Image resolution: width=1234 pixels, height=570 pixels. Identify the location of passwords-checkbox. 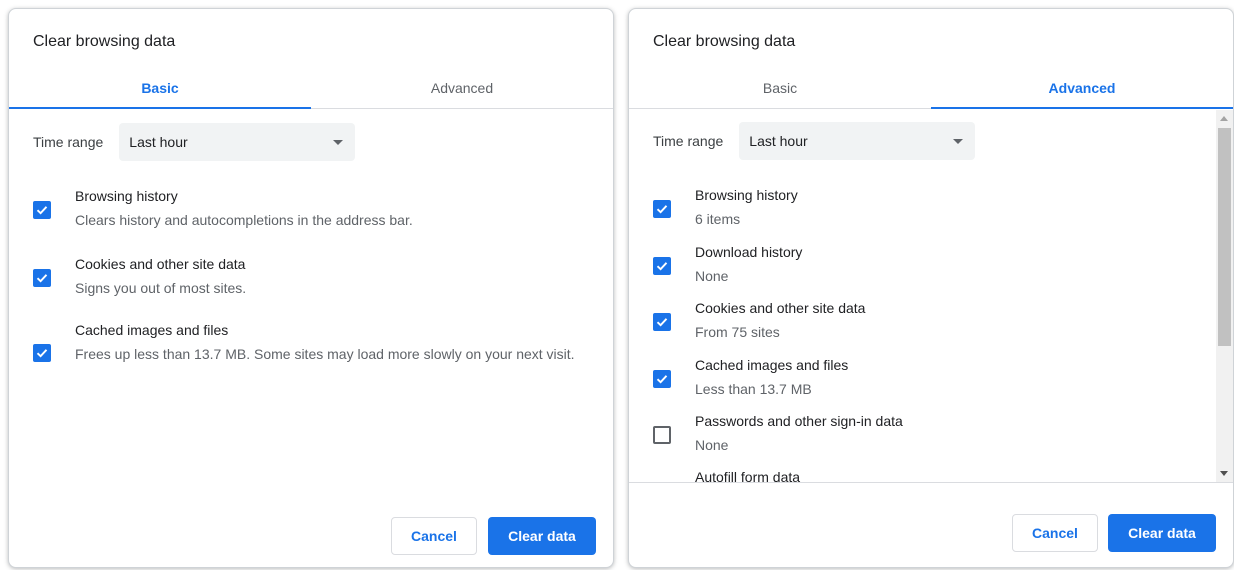
(662, 435).